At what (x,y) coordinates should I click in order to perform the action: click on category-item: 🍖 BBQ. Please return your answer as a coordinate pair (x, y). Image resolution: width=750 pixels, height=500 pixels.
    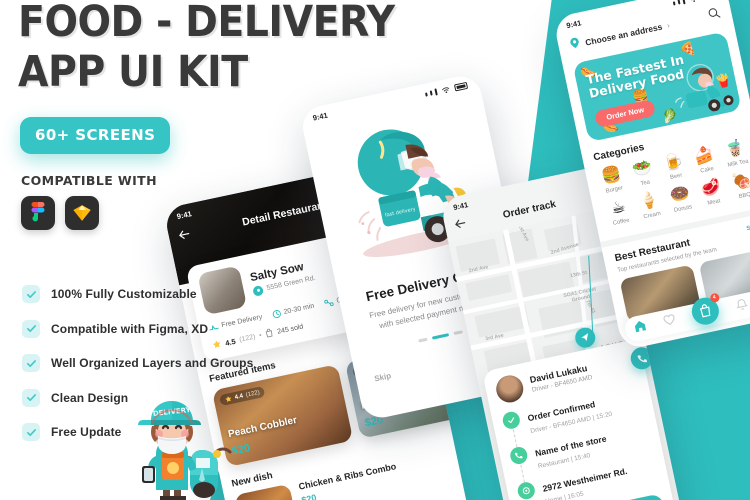
    Looking at the image, I should click on (737, 185).